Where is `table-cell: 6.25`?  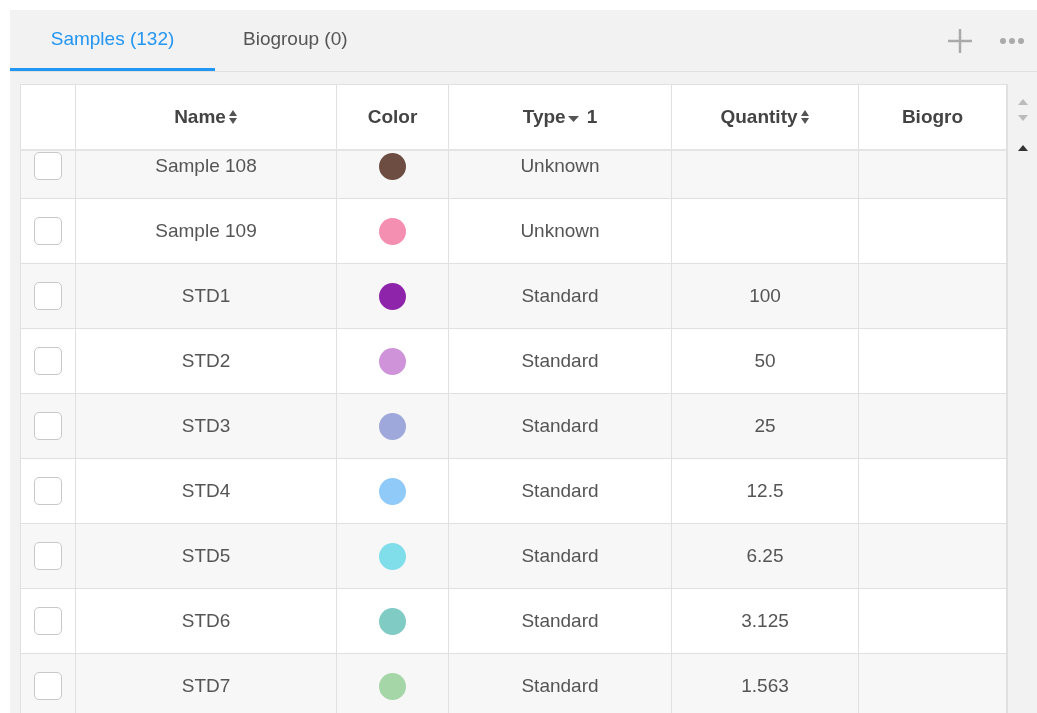
table-cell: 6.25 is located at coordinates (765, 556).